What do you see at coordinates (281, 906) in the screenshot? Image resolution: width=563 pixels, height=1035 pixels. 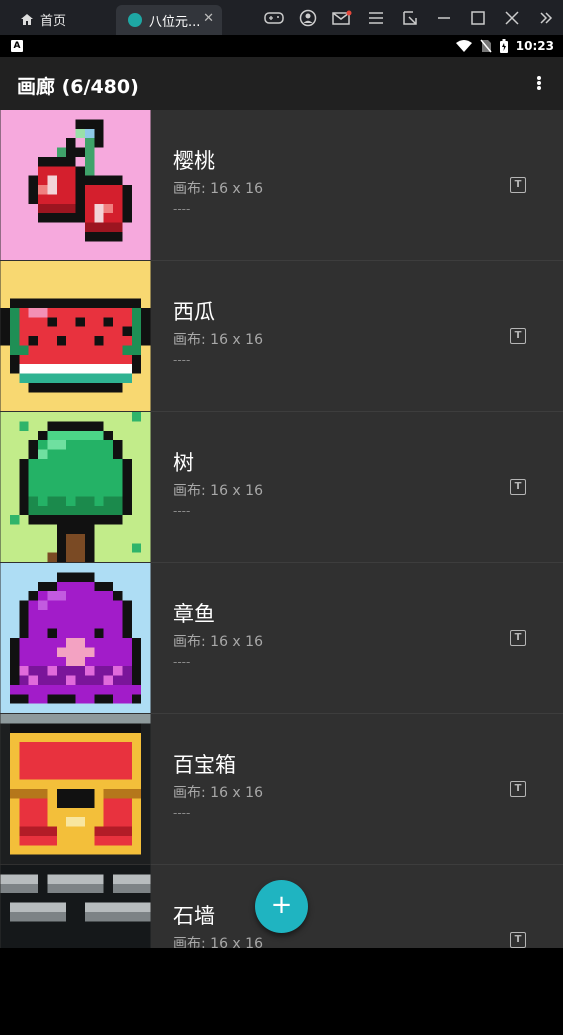 I see `add-drawing-button: +` at bounding box center [281, 906].